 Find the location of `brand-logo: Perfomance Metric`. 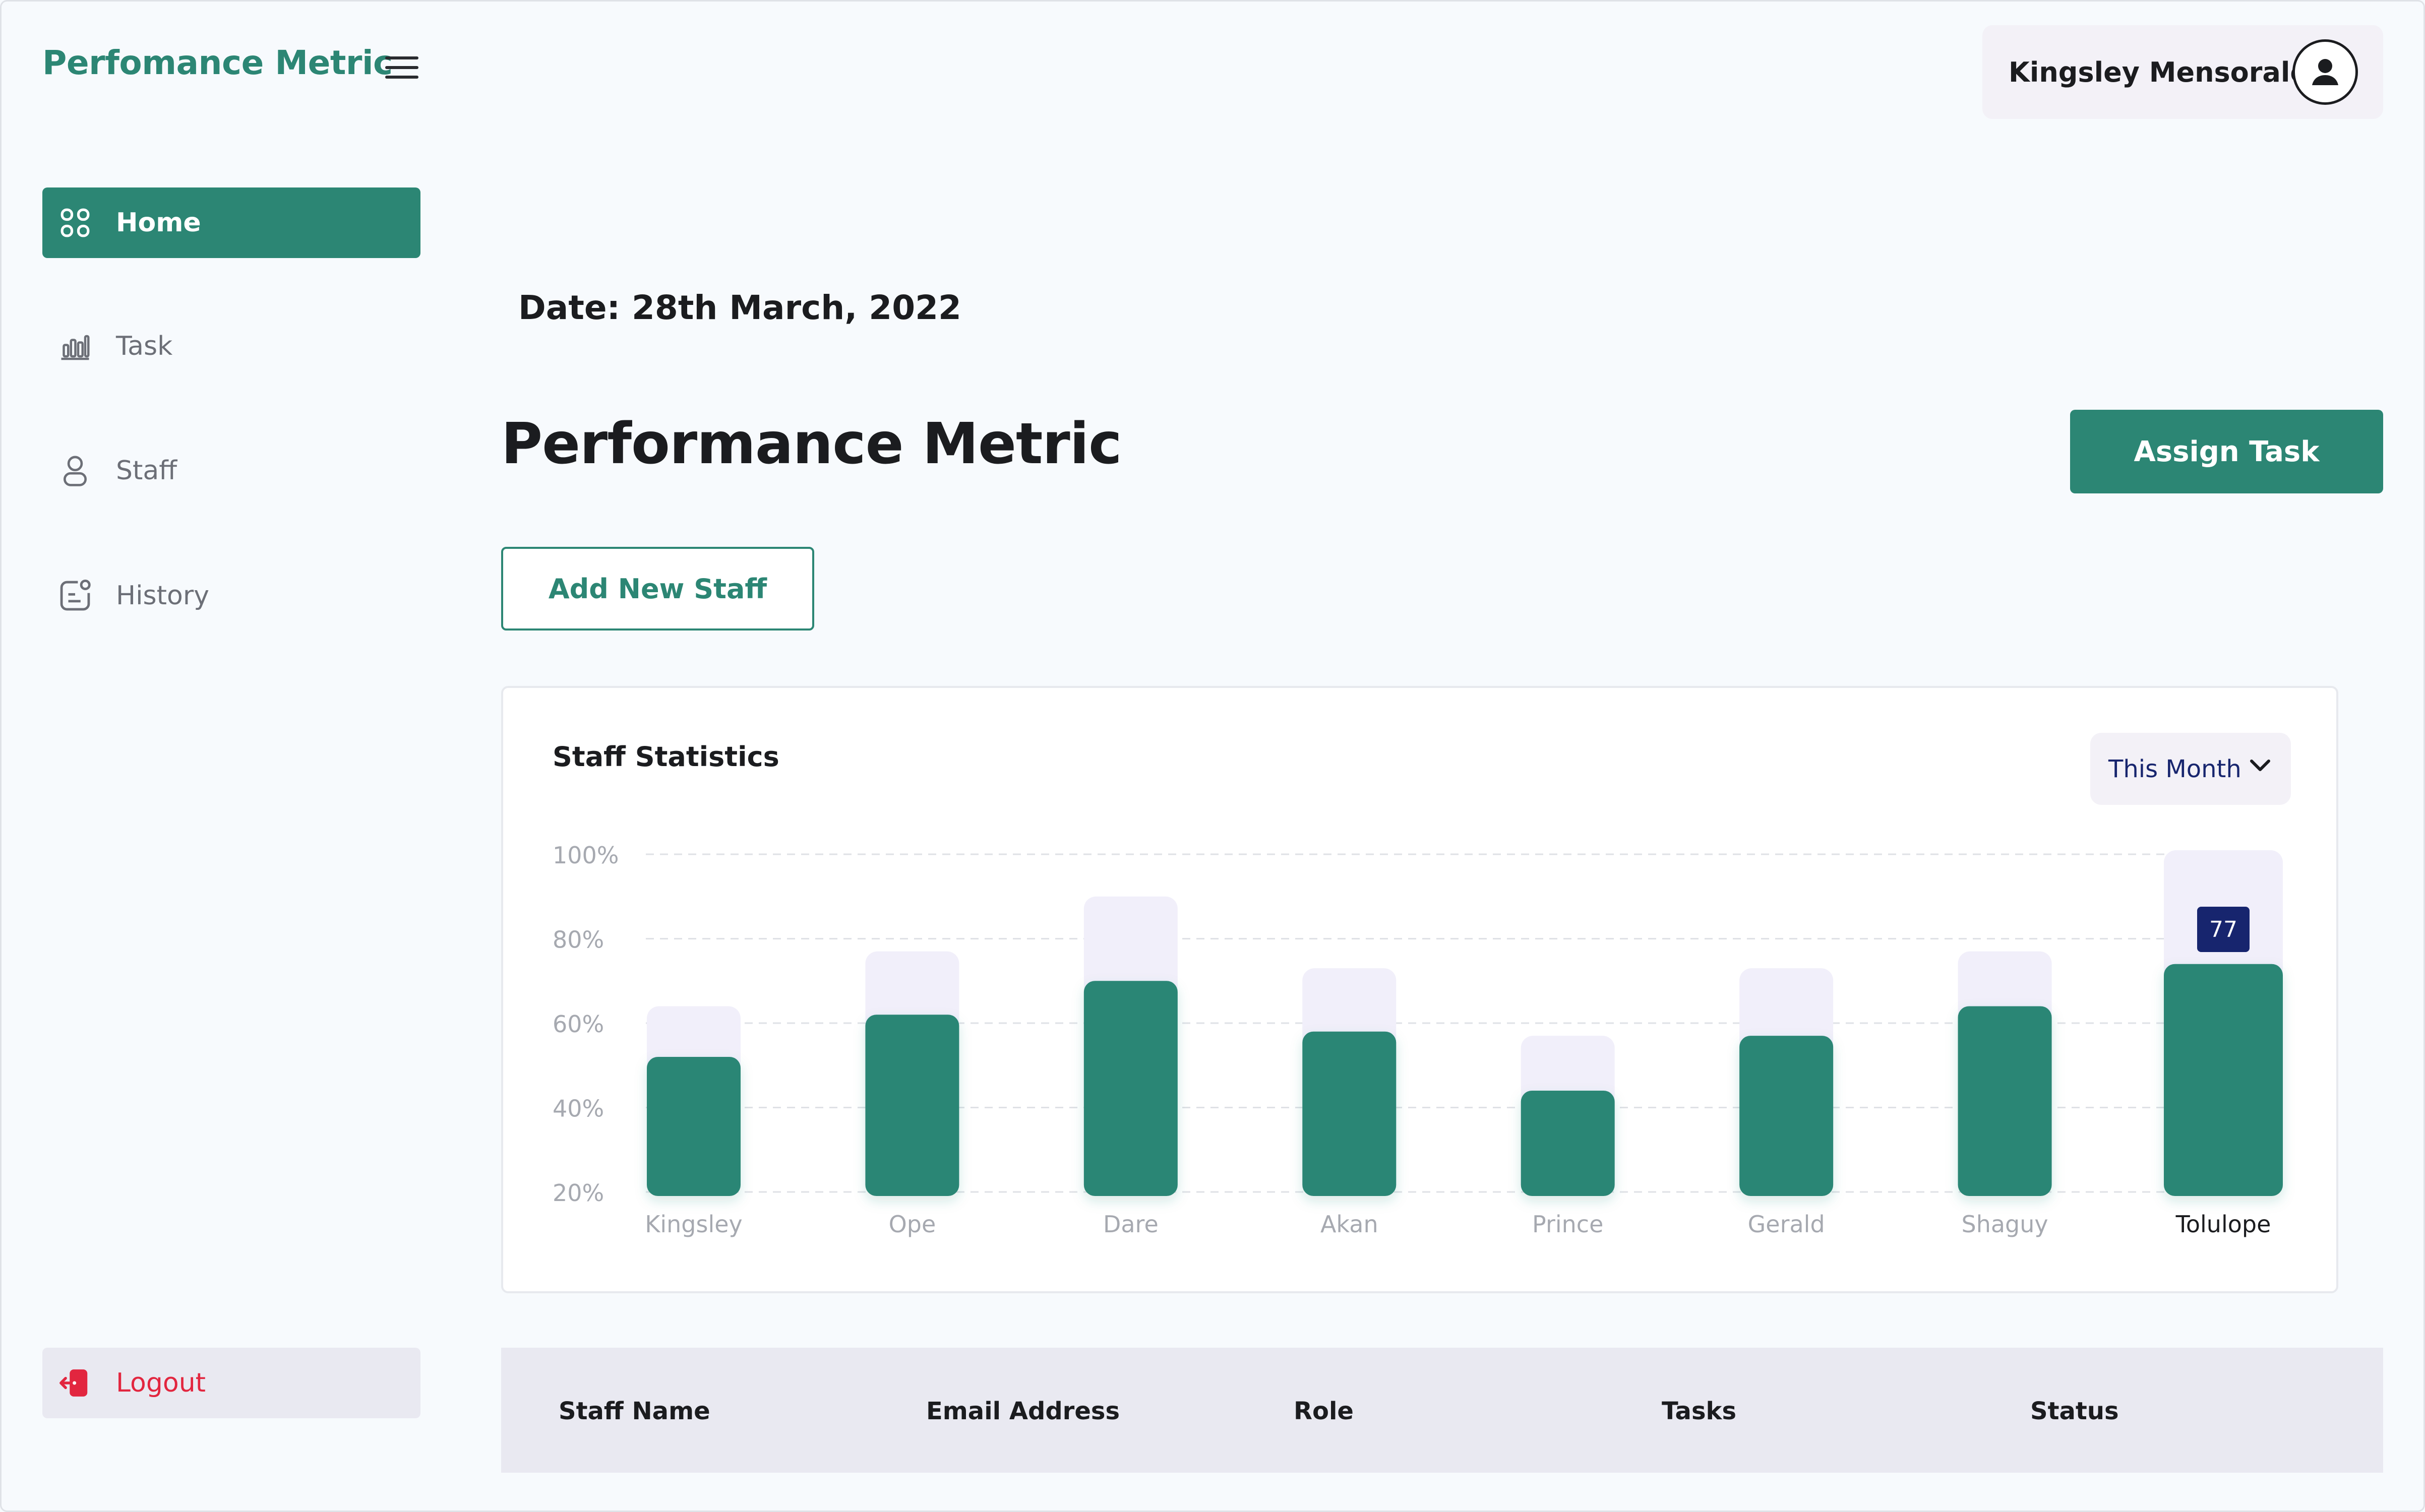

brand-logo: Perfomance Metric is located at coordinates (217, 62).